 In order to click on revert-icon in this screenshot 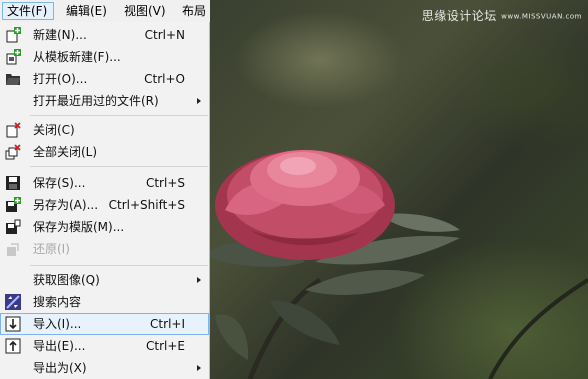, I will do `click(13, 249)`.